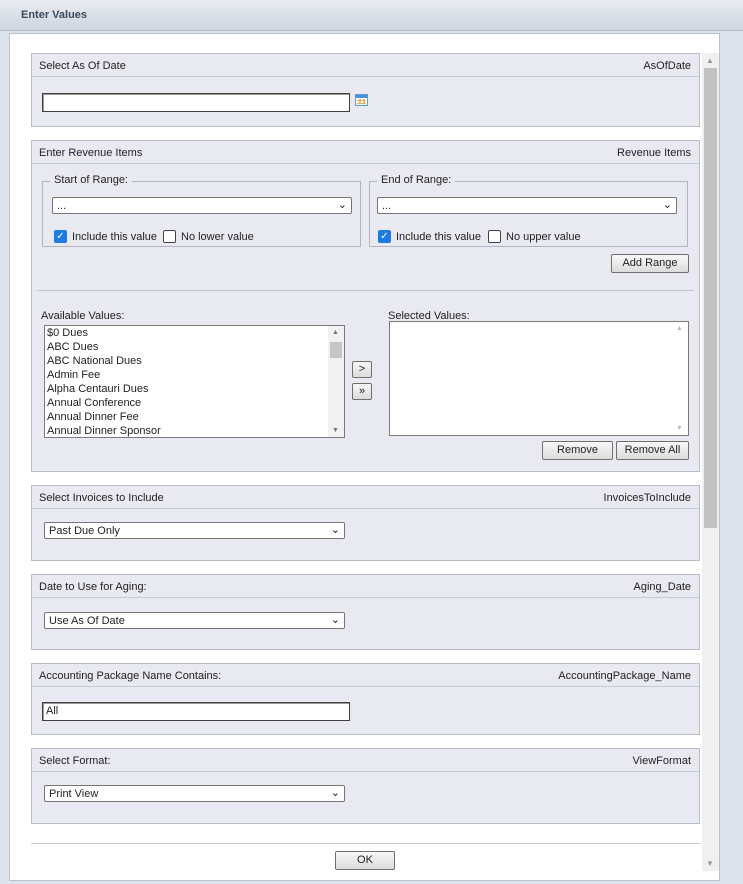  I want to click on list-item: Admin Fee, so click(194, 375).